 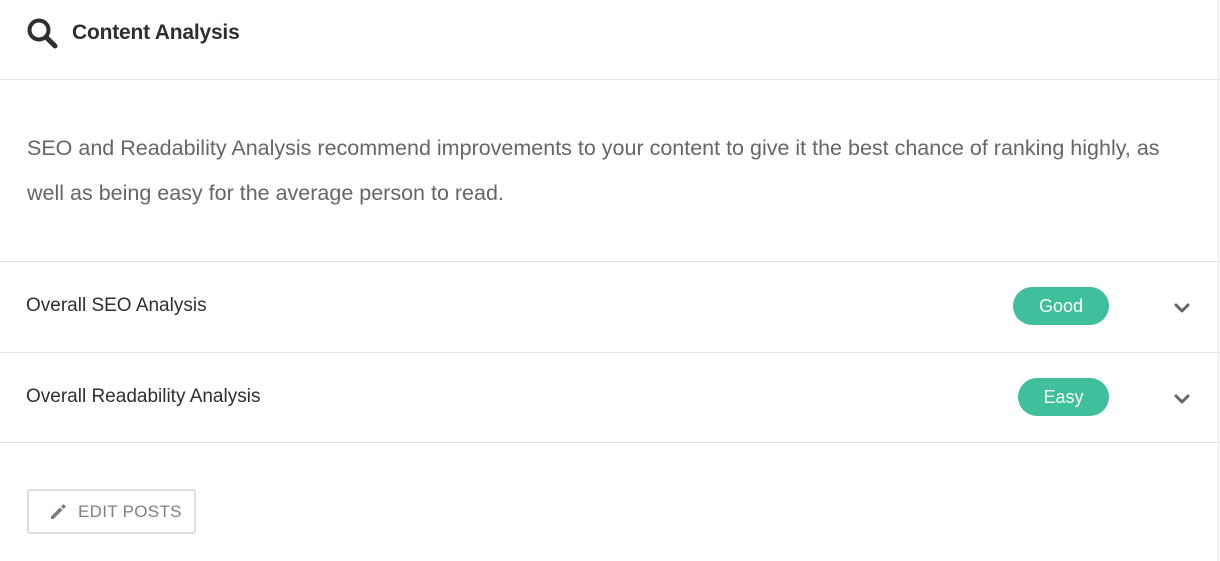 I want to click on readability-status-badge: Easy, so click(x=1063, y=397).